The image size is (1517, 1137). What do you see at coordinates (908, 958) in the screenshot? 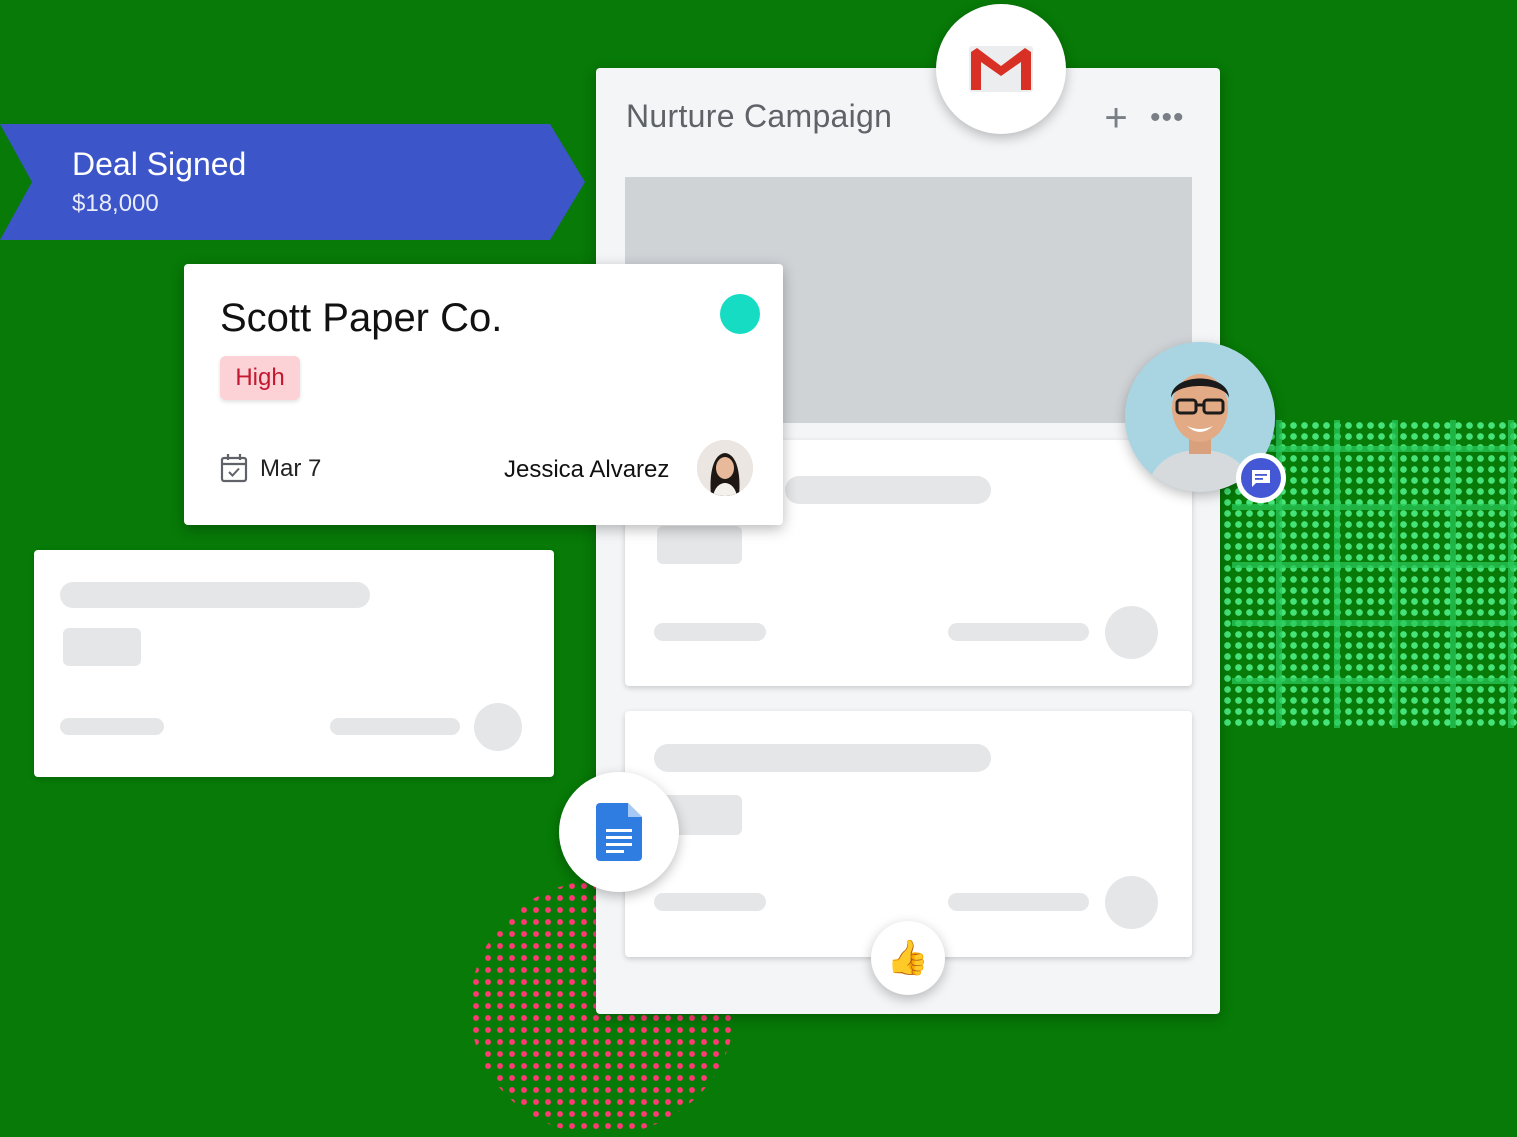
I see `thumbs-up-icon: 👍` at bounding box center [908, 958].